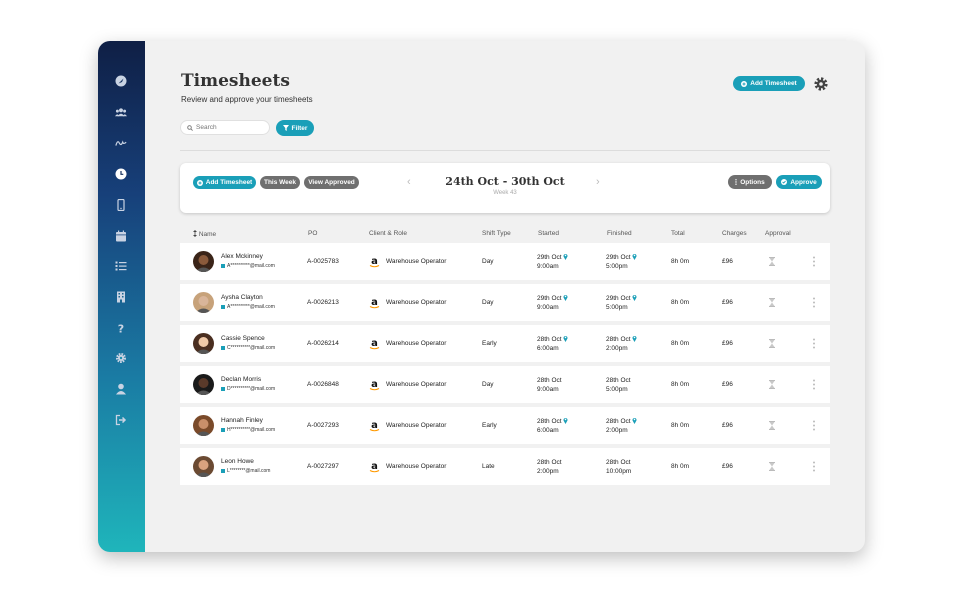  What do you see at coordinates (121, 236) in the screenshot?
I see `calendar-icon` at bounding box center [121, 236].